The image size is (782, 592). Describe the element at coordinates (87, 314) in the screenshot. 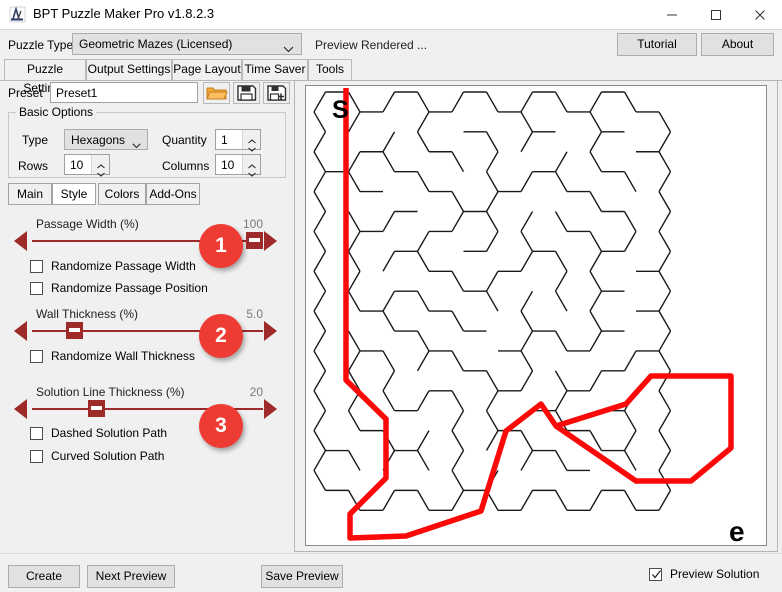

I see `slider-label-2: Wall Thickness (%)` at that location.